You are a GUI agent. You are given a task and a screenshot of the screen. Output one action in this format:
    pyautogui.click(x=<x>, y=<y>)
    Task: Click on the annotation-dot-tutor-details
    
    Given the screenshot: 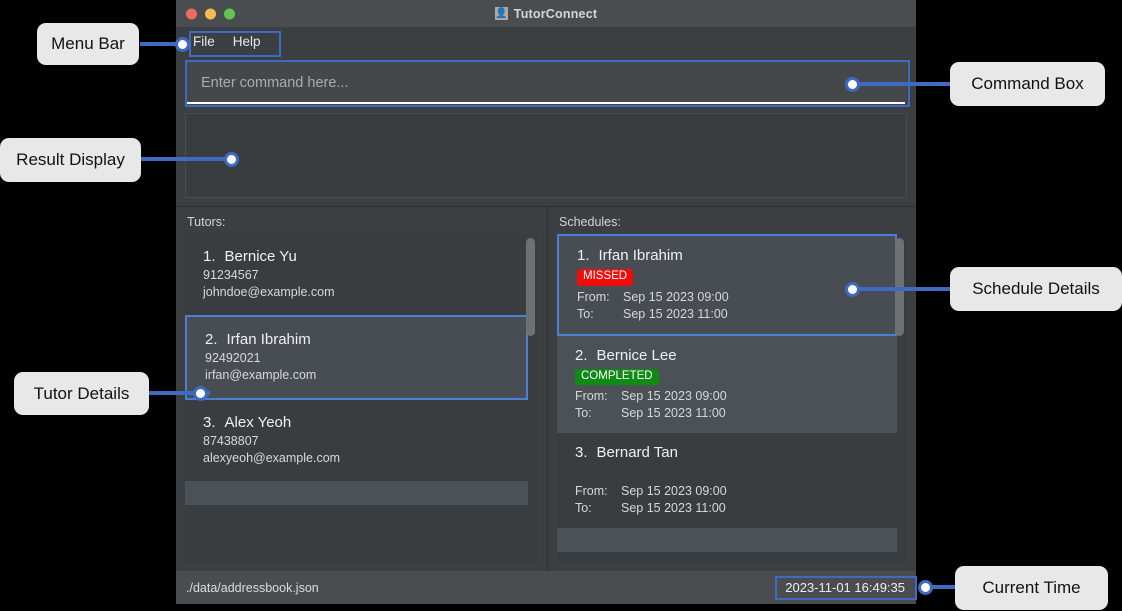 What is the action you would take?
    pyautogui.click(x=200, y=393)
    